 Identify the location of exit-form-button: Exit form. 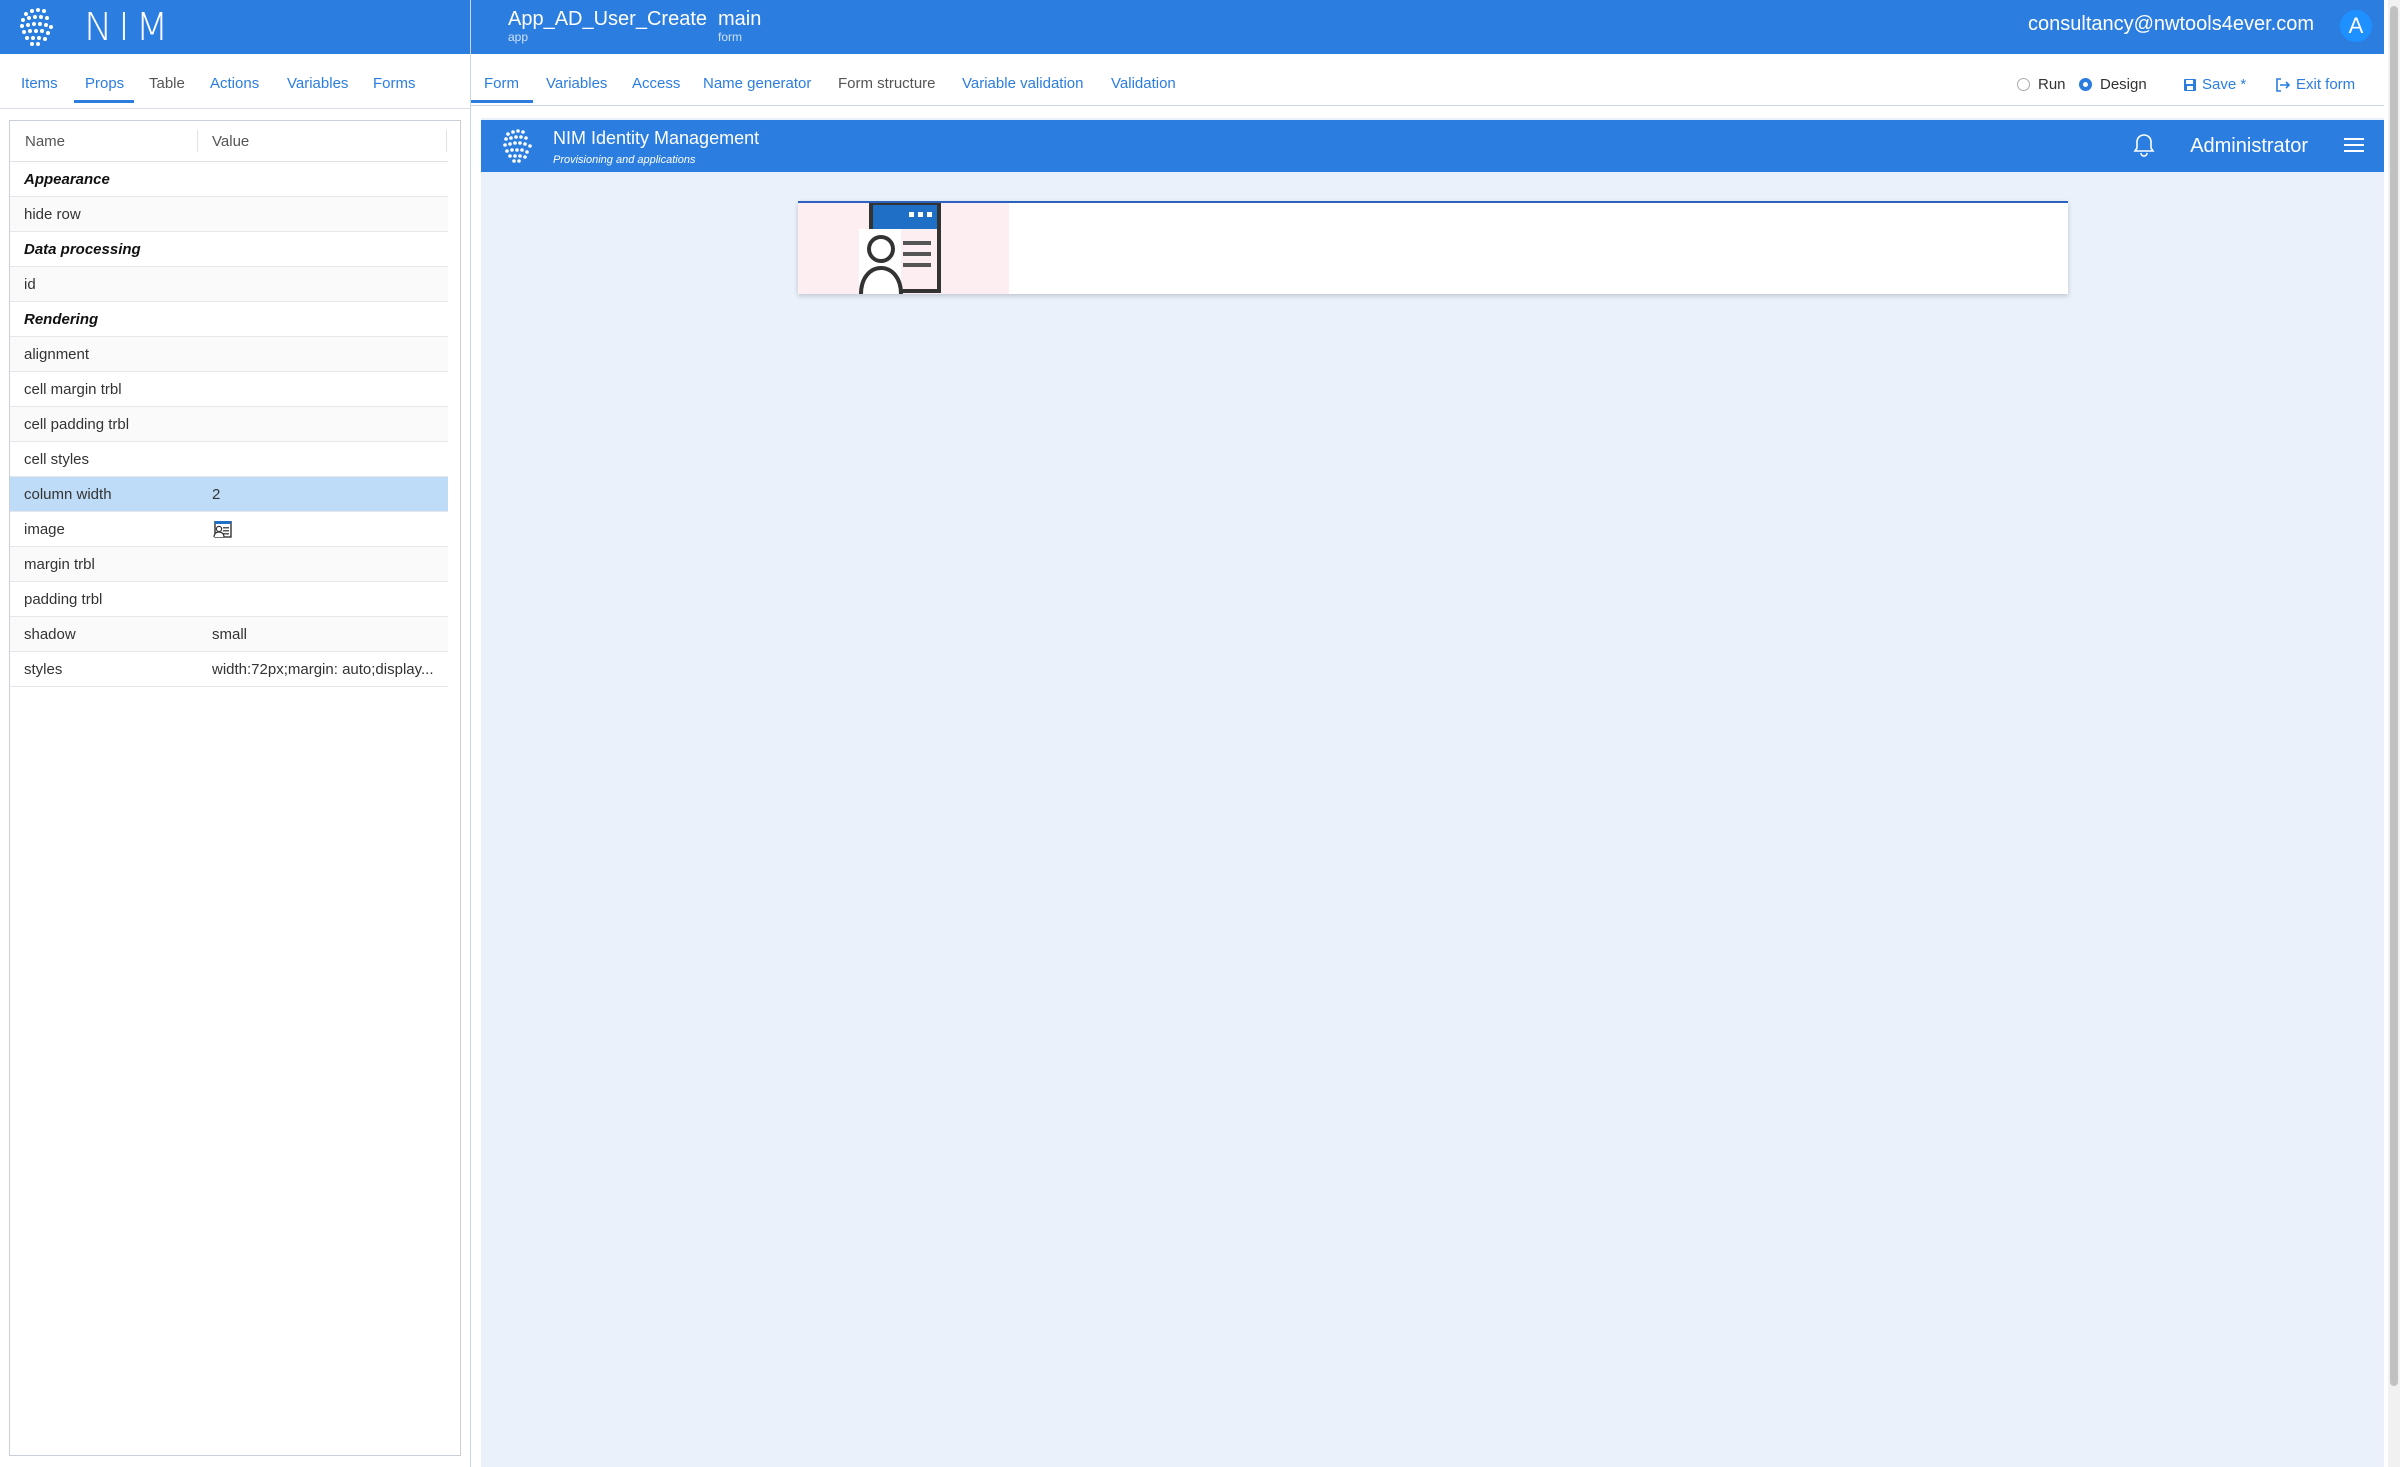
(2315, 84).